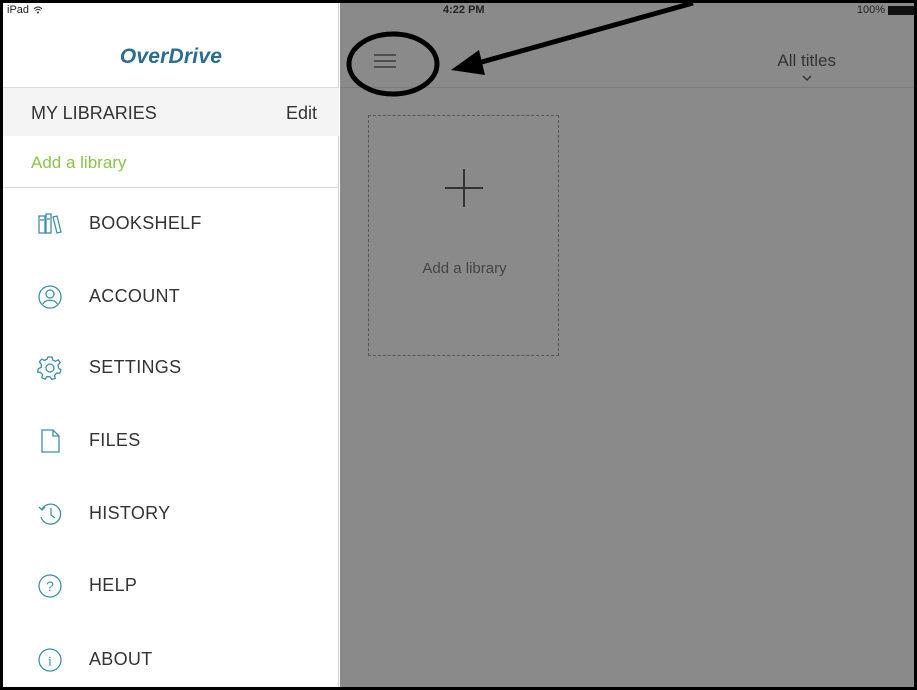  Describe the element at coordinates (301, 113) in the screenshot. I see `edit-button: Edit` at that location.